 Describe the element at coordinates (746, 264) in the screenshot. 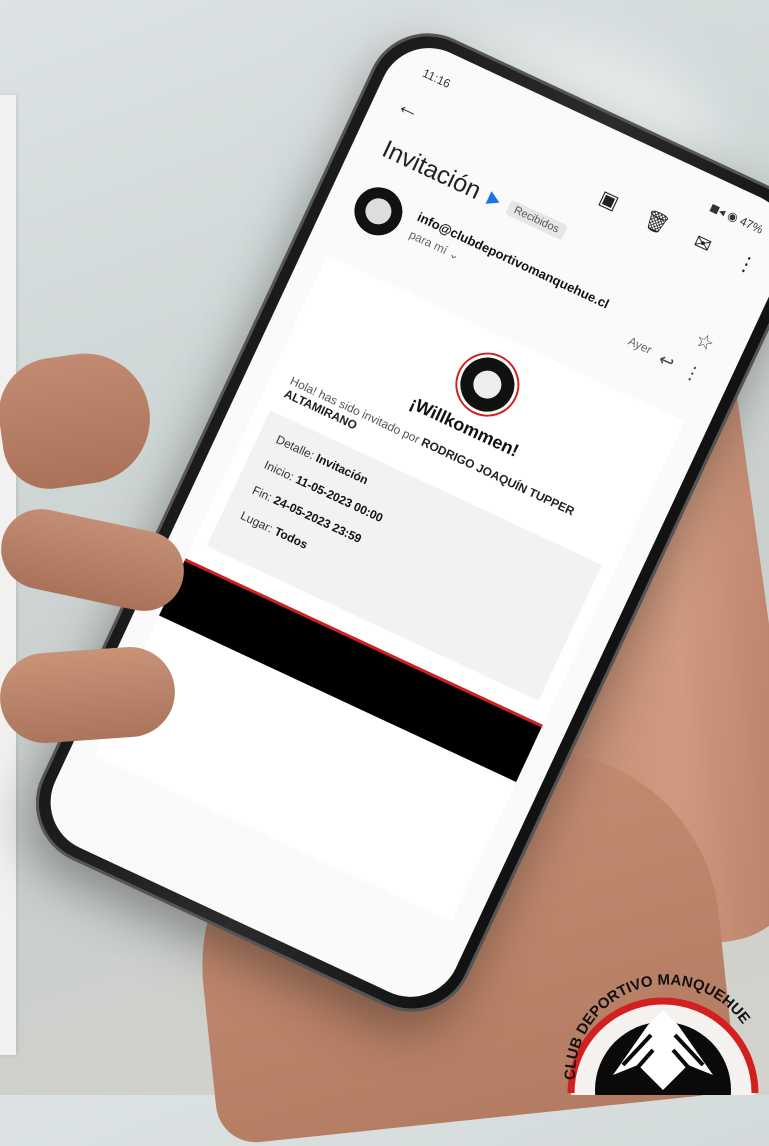

I see `more-vert-icon: ⋮` at that location.